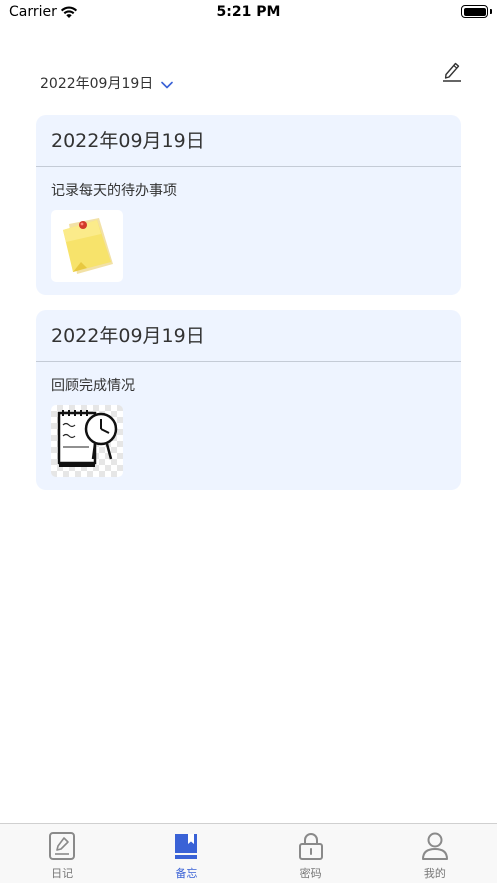  I want to click on bookmark-book-icon, so click(186, 846).